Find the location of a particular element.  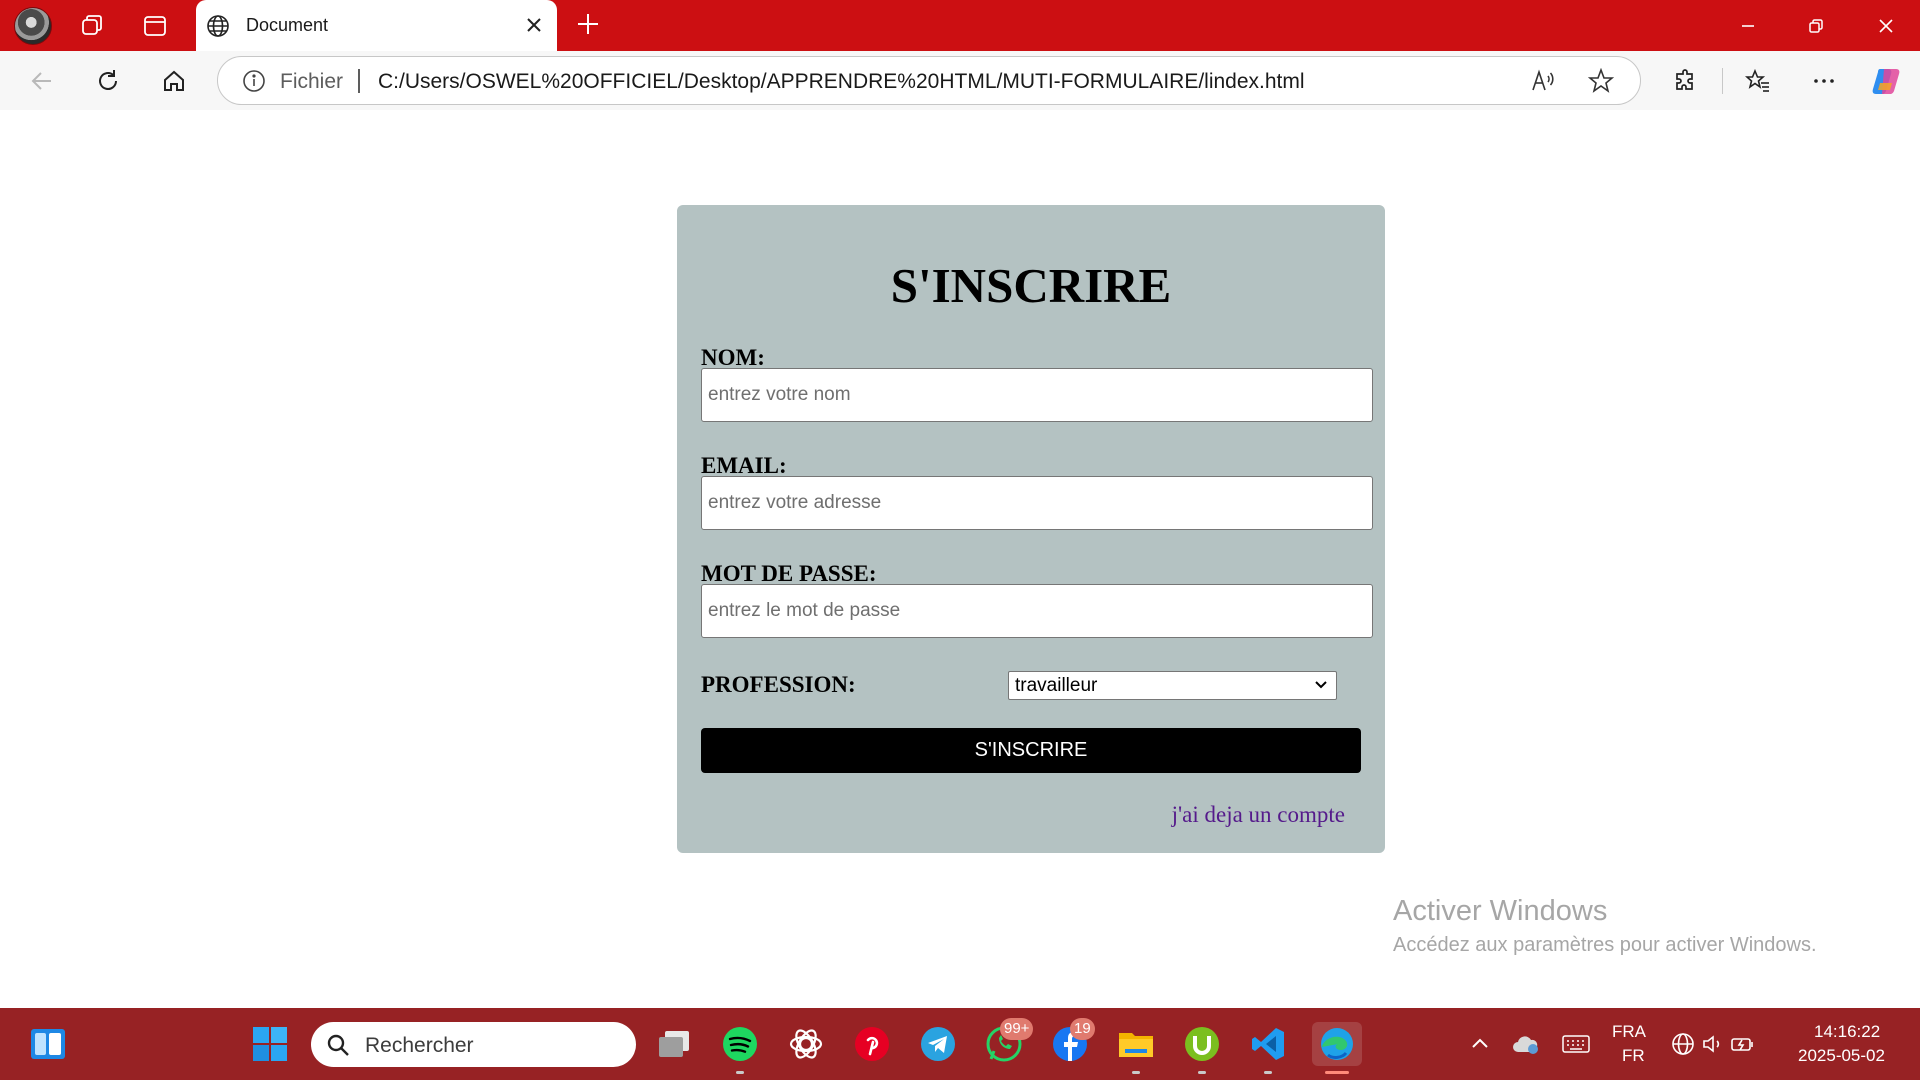

close-tab-icon is located at coordinates (534, 25).